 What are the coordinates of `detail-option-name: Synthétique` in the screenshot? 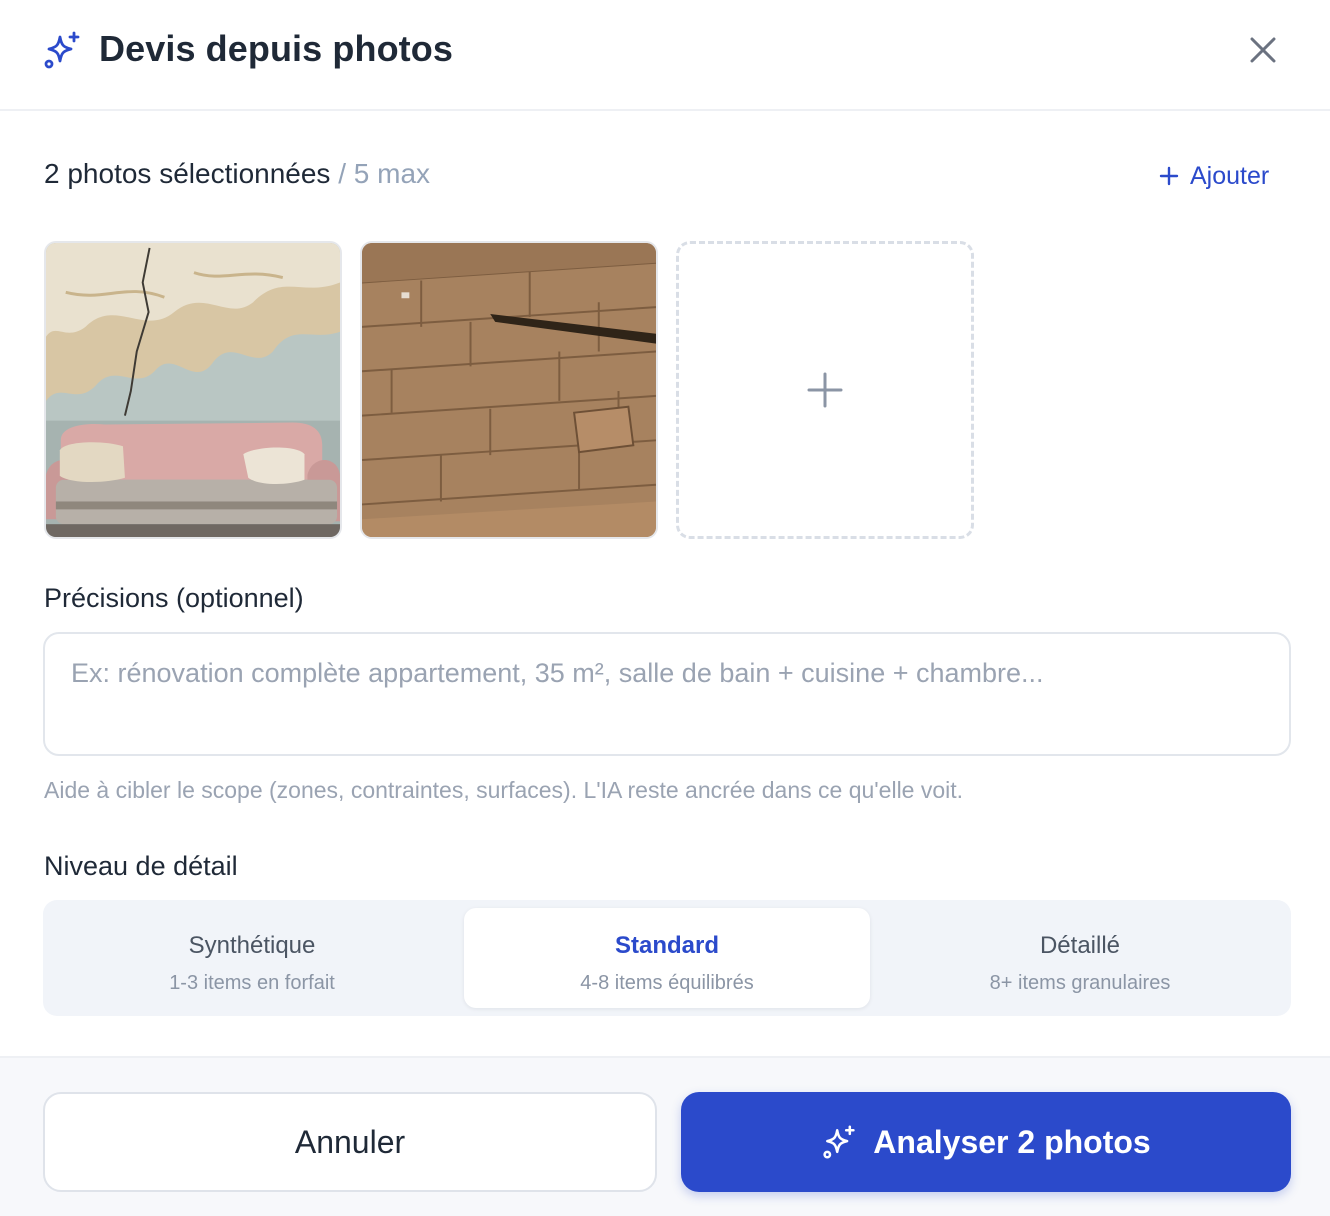 It's located at (252, 945).